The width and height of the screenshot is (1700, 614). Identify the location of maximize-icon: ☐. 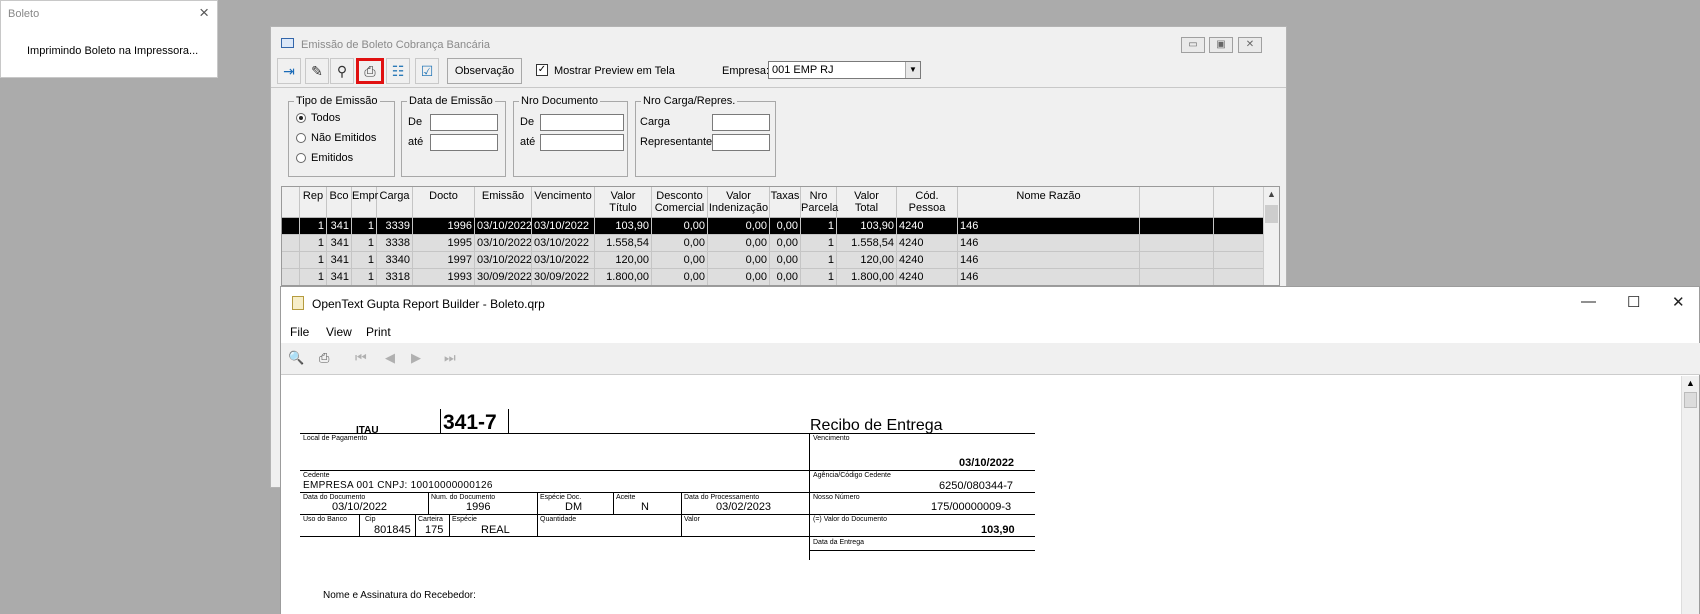
(1633, 302).